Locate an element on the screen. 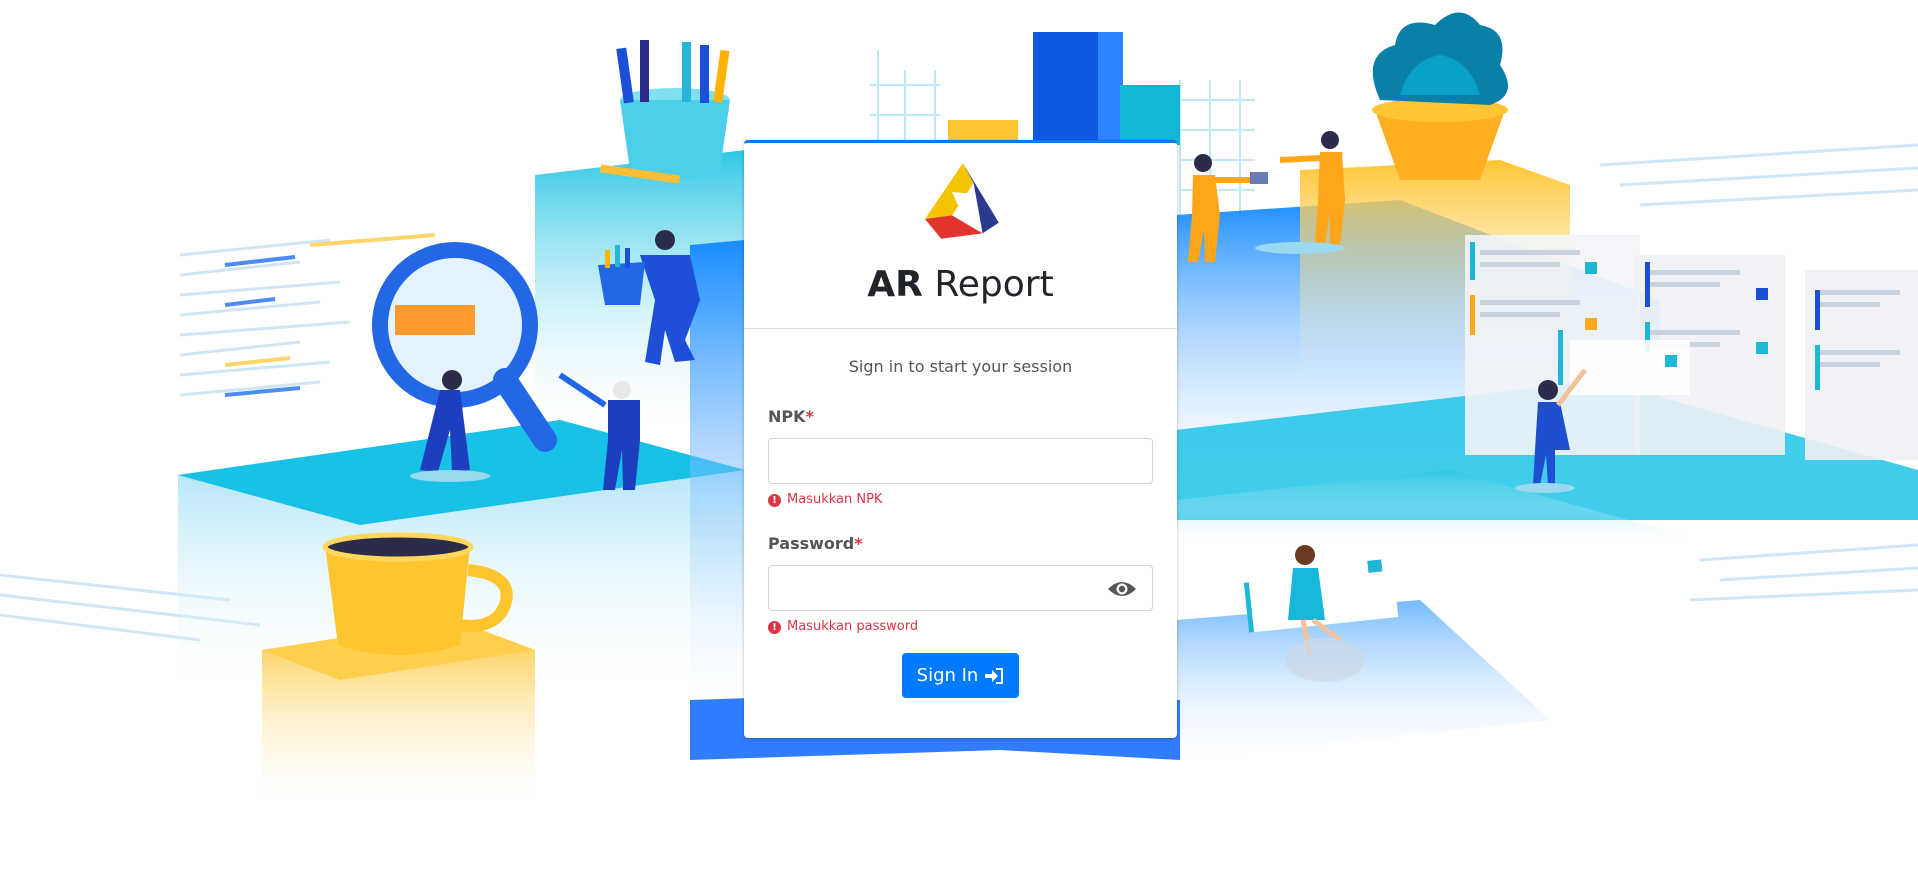 This screenshot has width=1918, height=871. password-required-mark: * is located at coordinates (858, 543).